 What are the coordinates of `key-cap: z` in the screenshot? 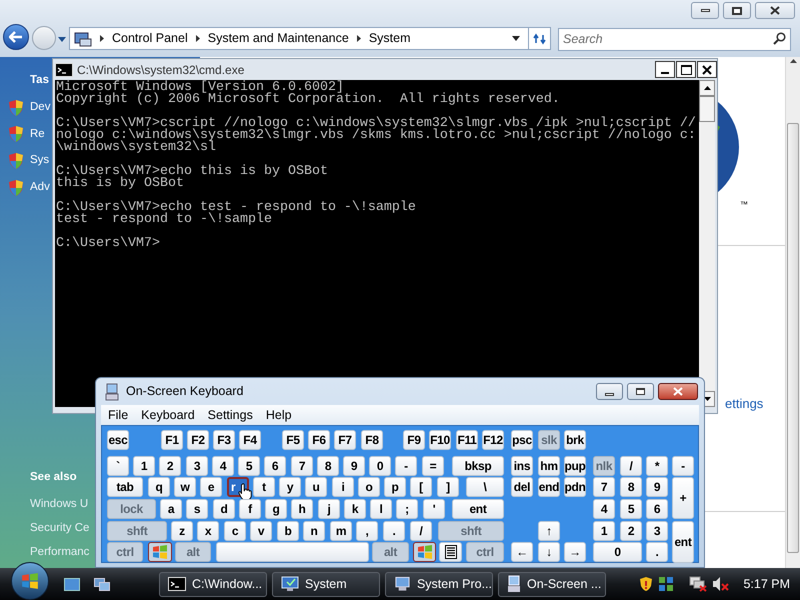 It's located at (182, 531).